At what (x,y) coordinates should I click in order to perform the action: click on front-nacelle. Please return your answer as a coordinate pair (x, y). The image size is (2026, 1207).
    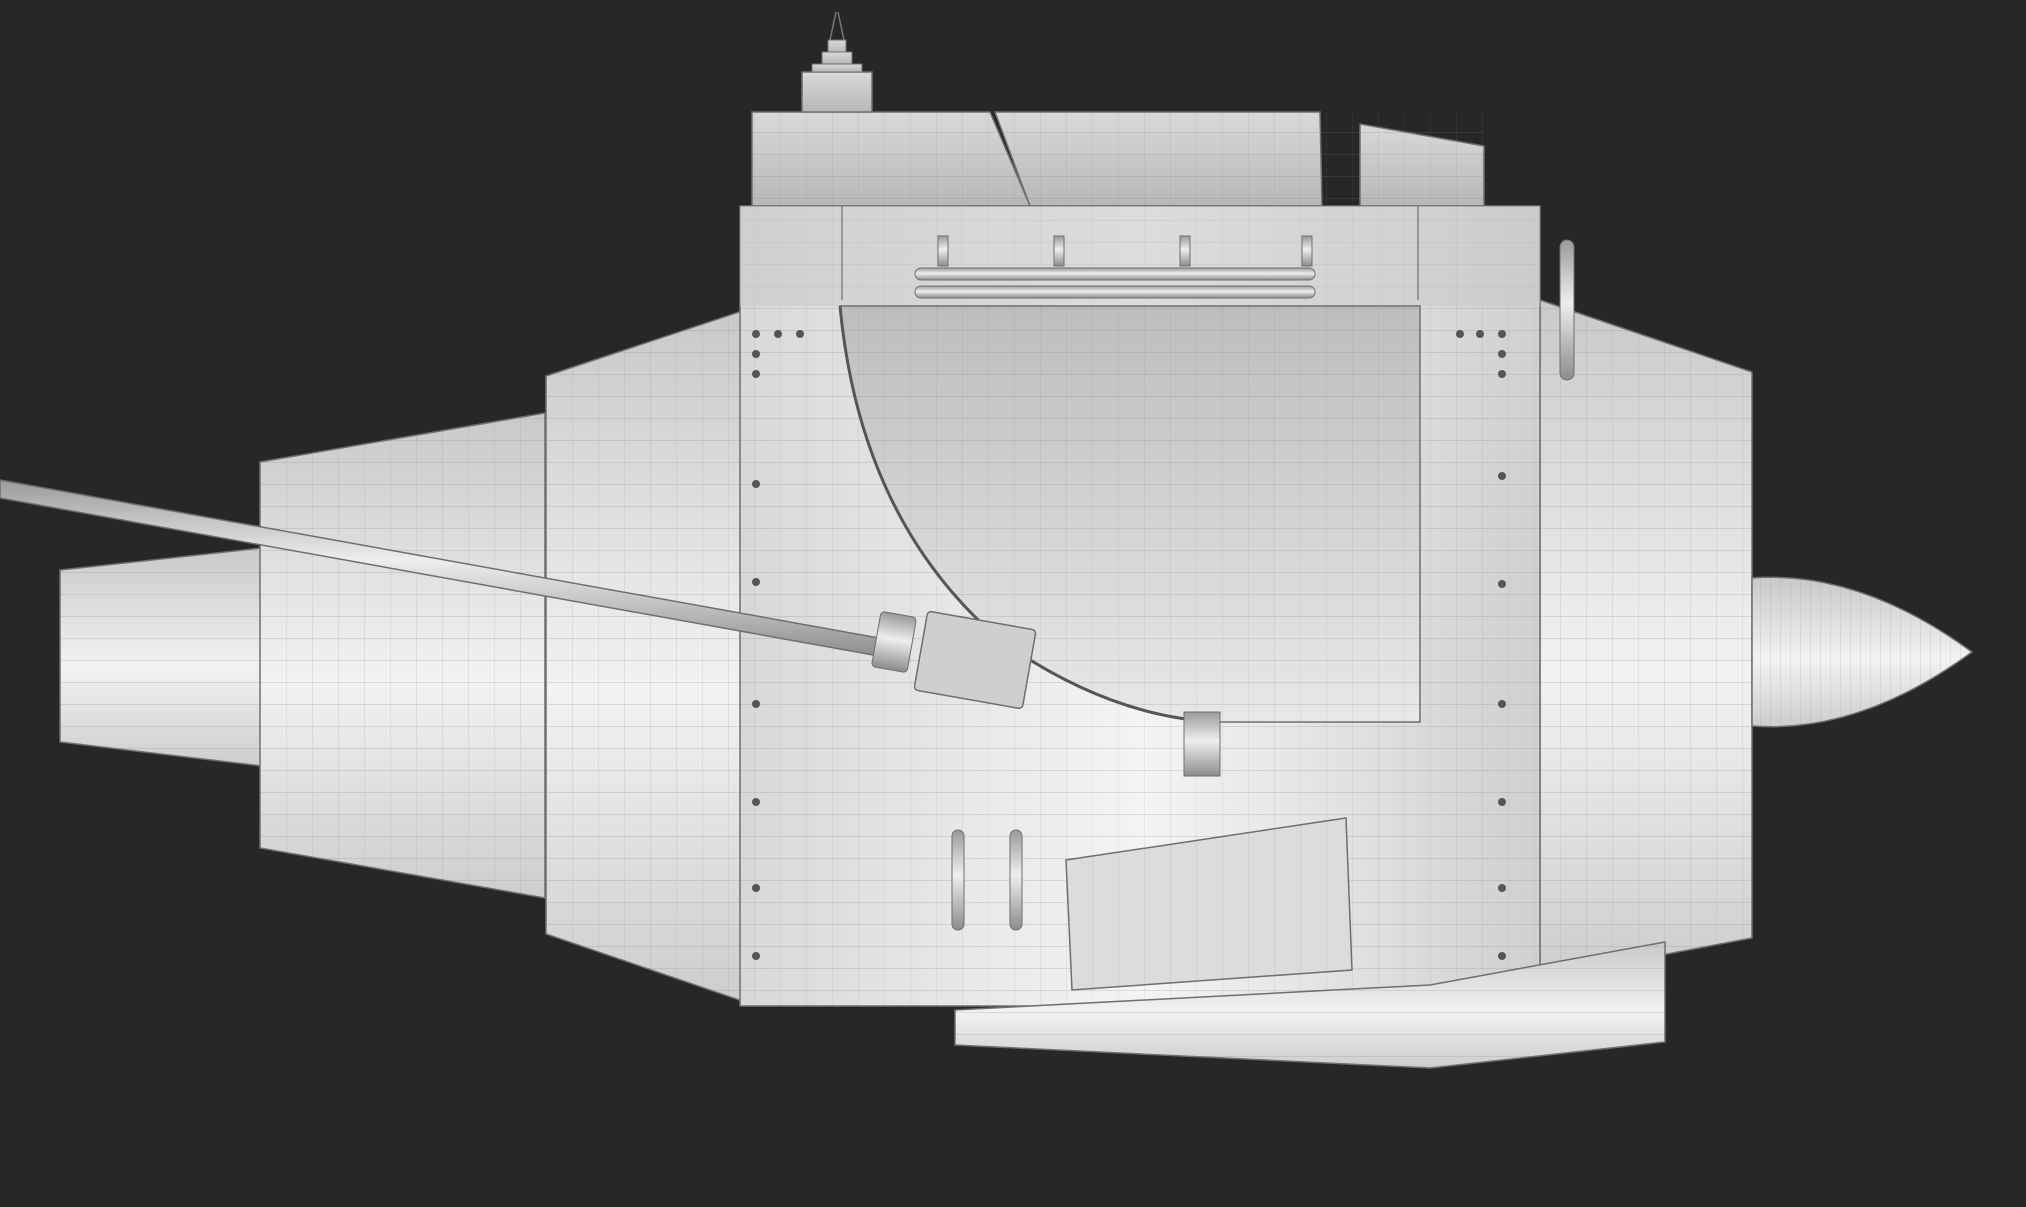
    Looking at the image, I should click on (1646, 638).